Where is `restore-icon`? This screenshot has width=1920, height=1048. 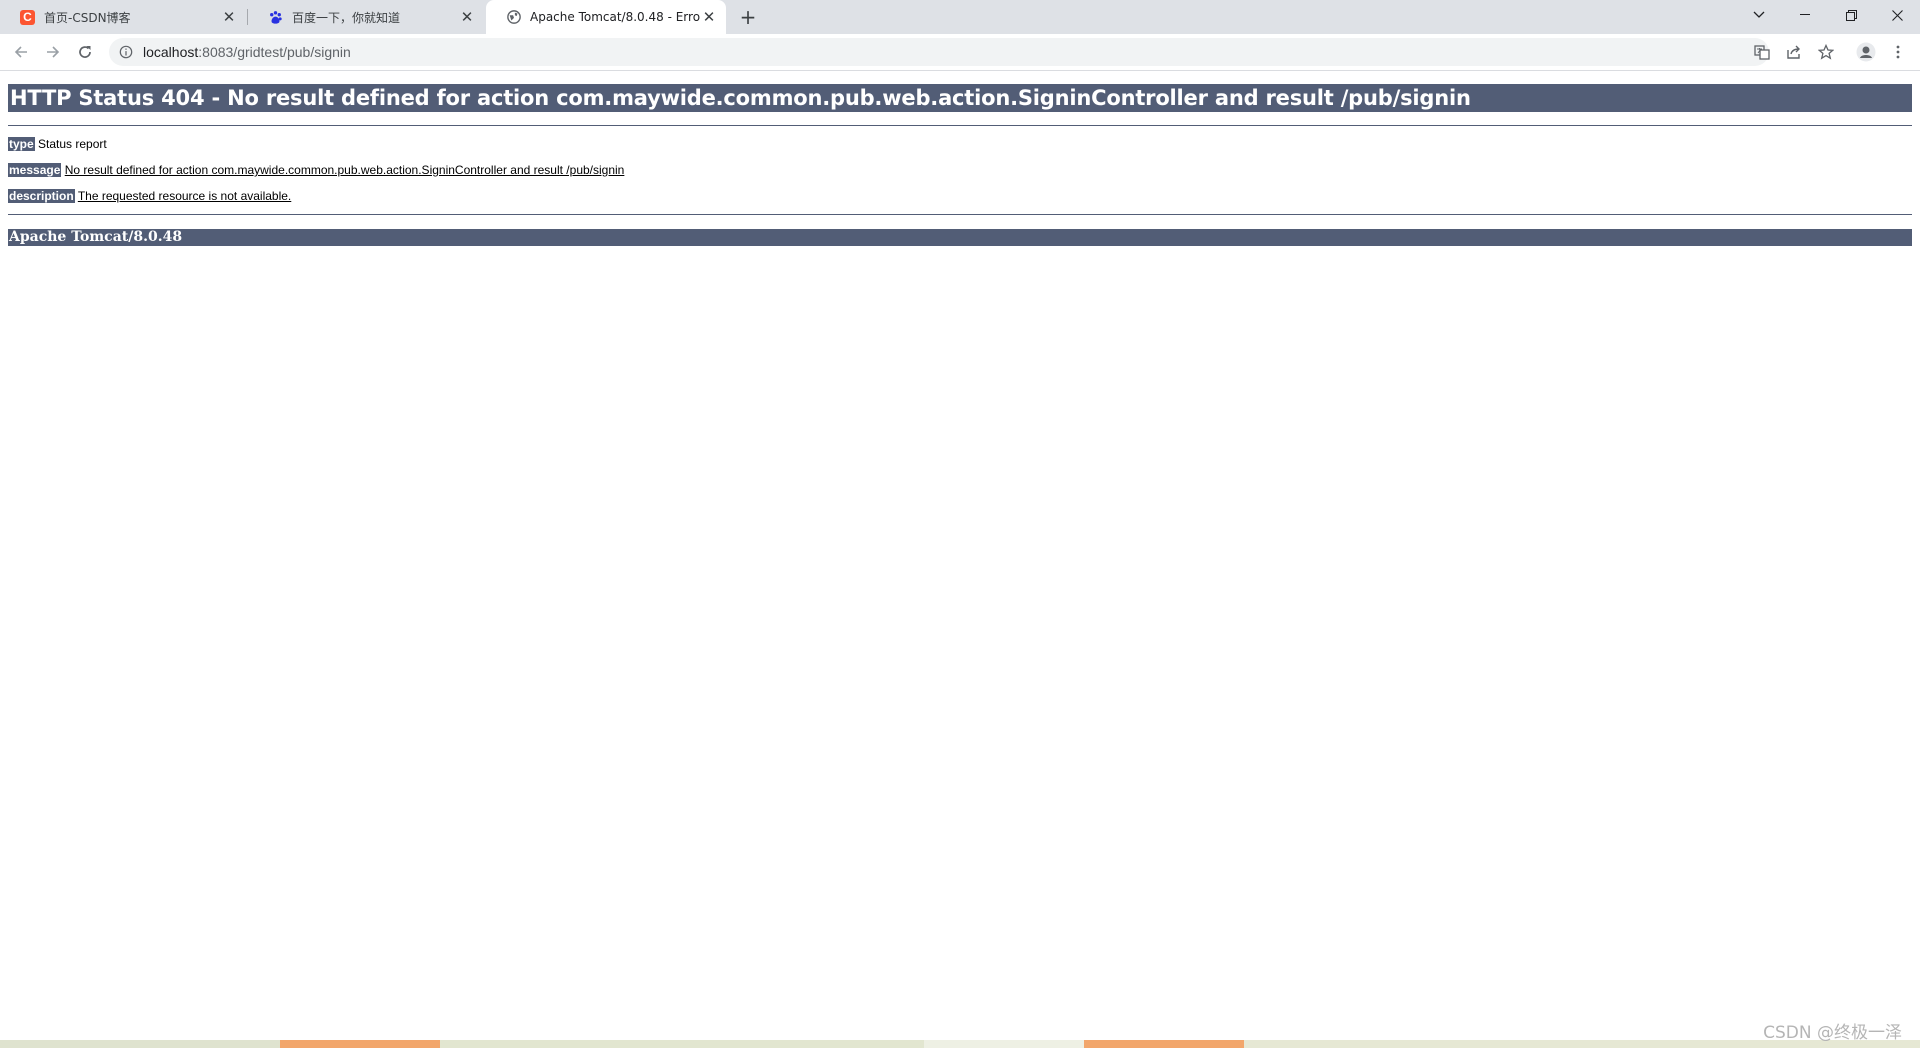
restore-icon is located at coordinates (1851, 15).